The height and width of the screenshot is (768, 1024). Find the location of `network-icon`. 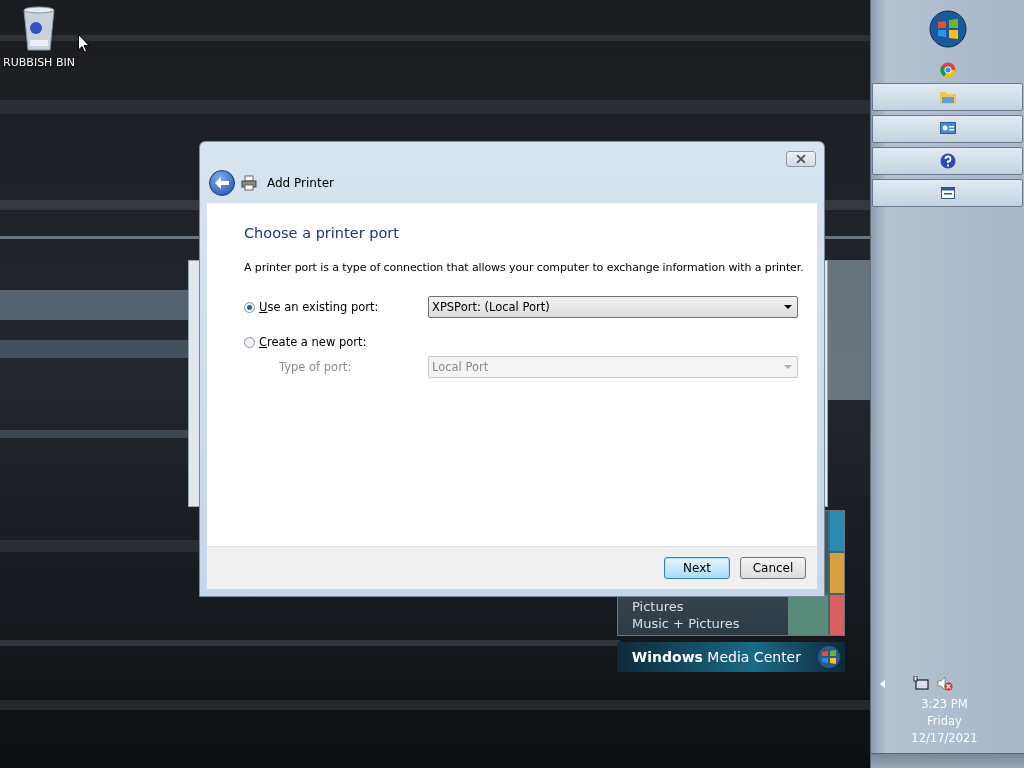

network-icon is located at coordinates (921, 683).